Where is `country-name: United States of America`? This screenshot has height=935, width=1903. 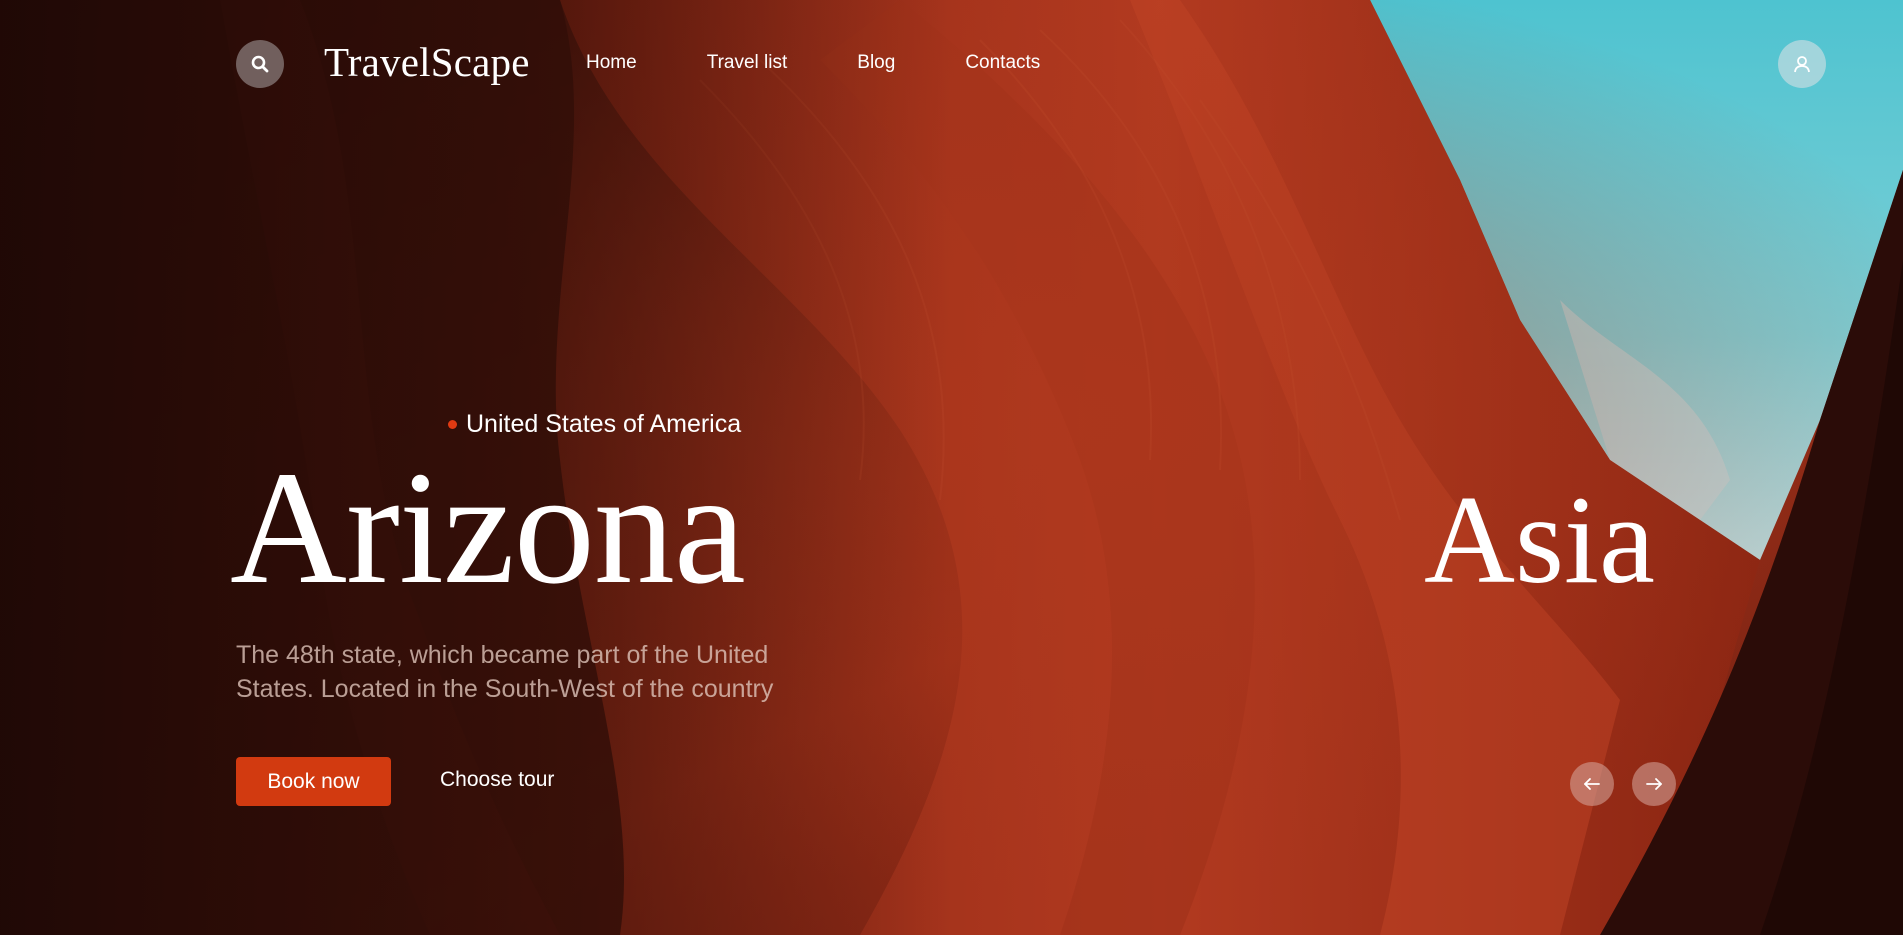
country-name: United States of America is located at coordinates (604, 424).